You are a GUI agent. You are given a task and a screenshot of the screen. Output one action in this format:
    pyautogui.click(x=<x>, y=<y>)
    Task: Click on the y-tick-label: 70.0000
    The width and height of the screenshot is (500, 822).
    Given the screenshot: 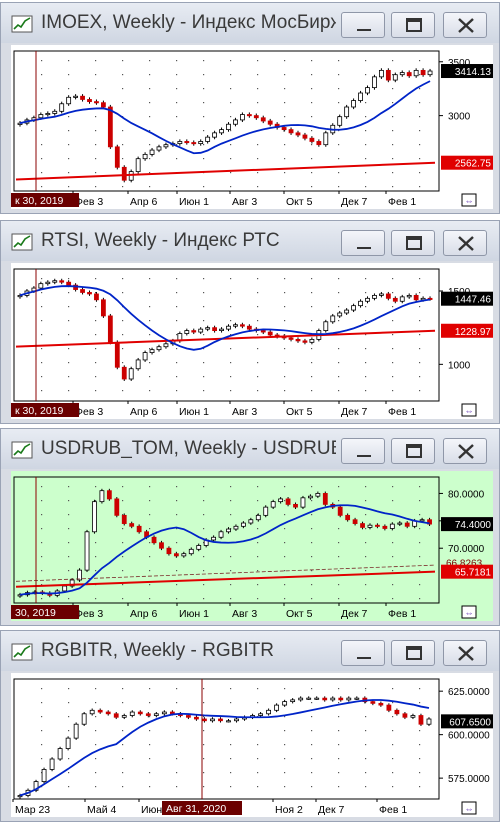 What is the action you would take?
    pyautogui.click(x=466, y=549)
    